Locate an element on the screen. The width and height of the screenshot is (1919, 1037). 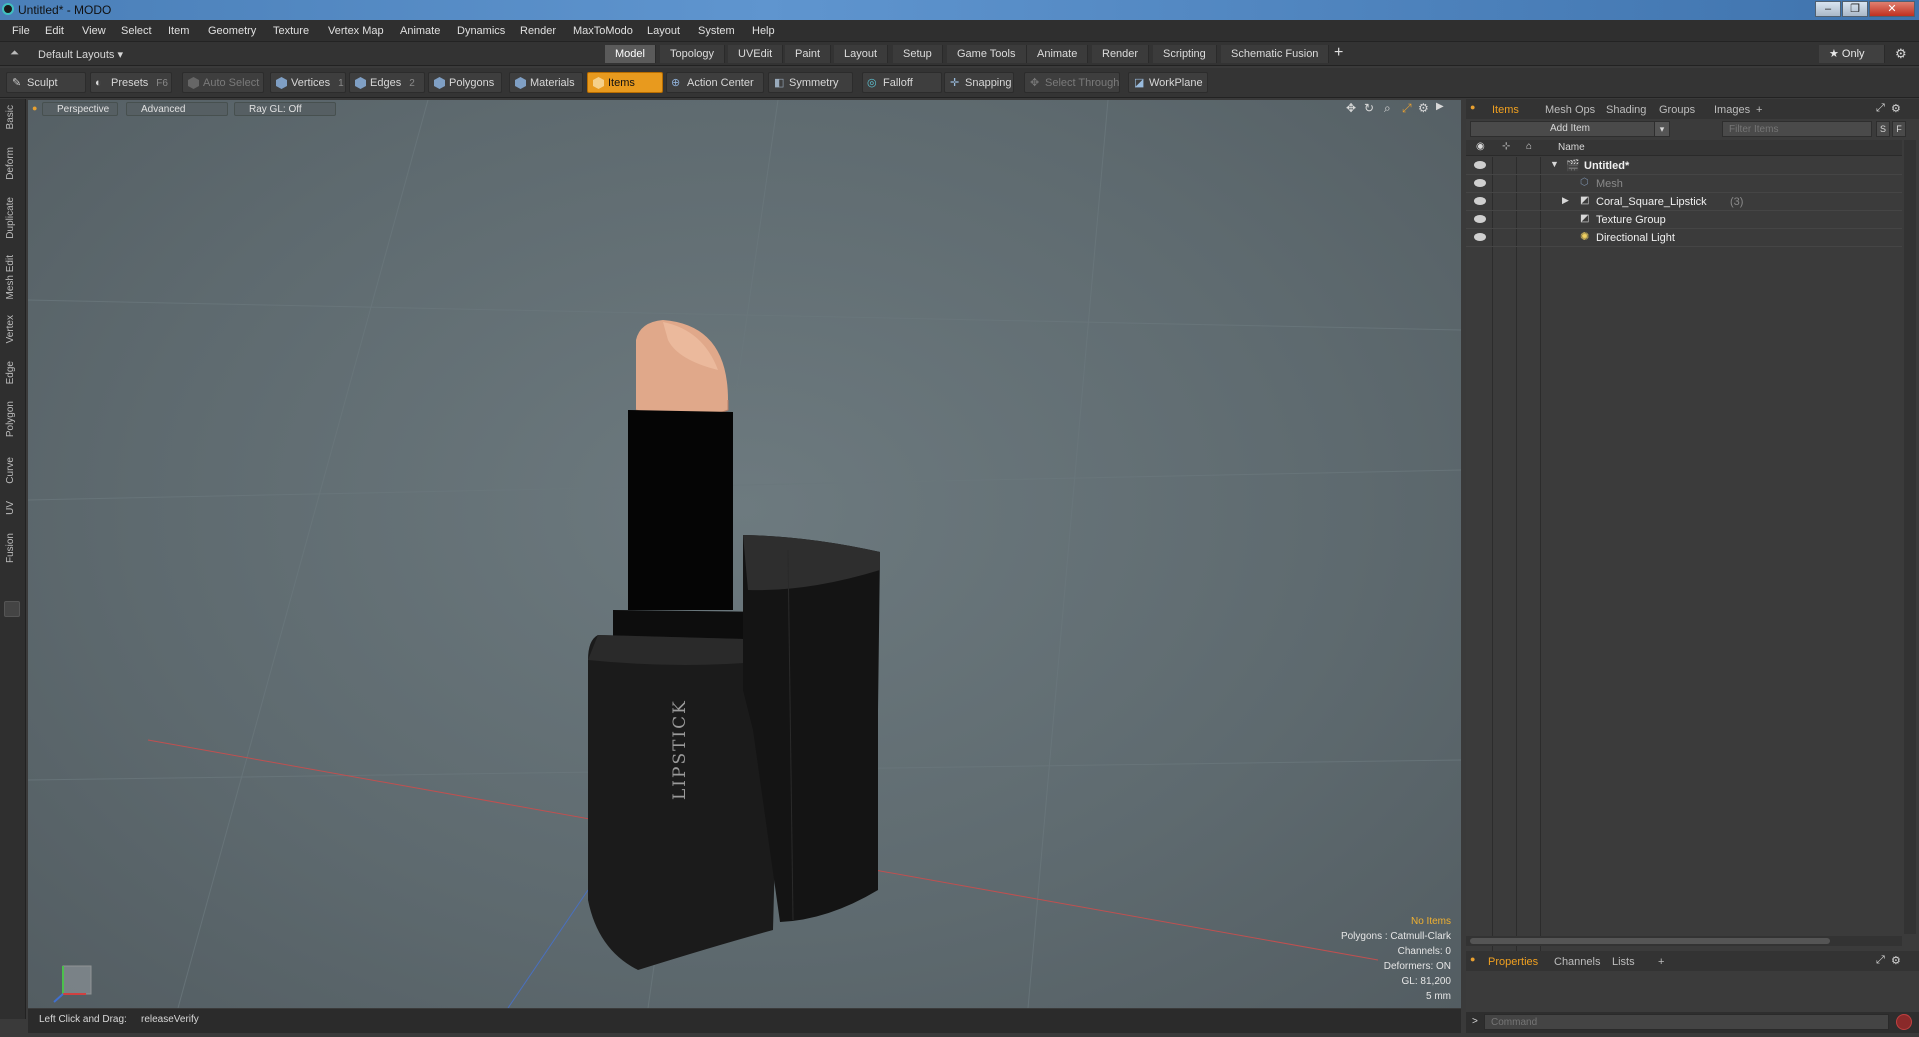
expand-arrow-icon: ▶ is located at coordinates (1565, 200).